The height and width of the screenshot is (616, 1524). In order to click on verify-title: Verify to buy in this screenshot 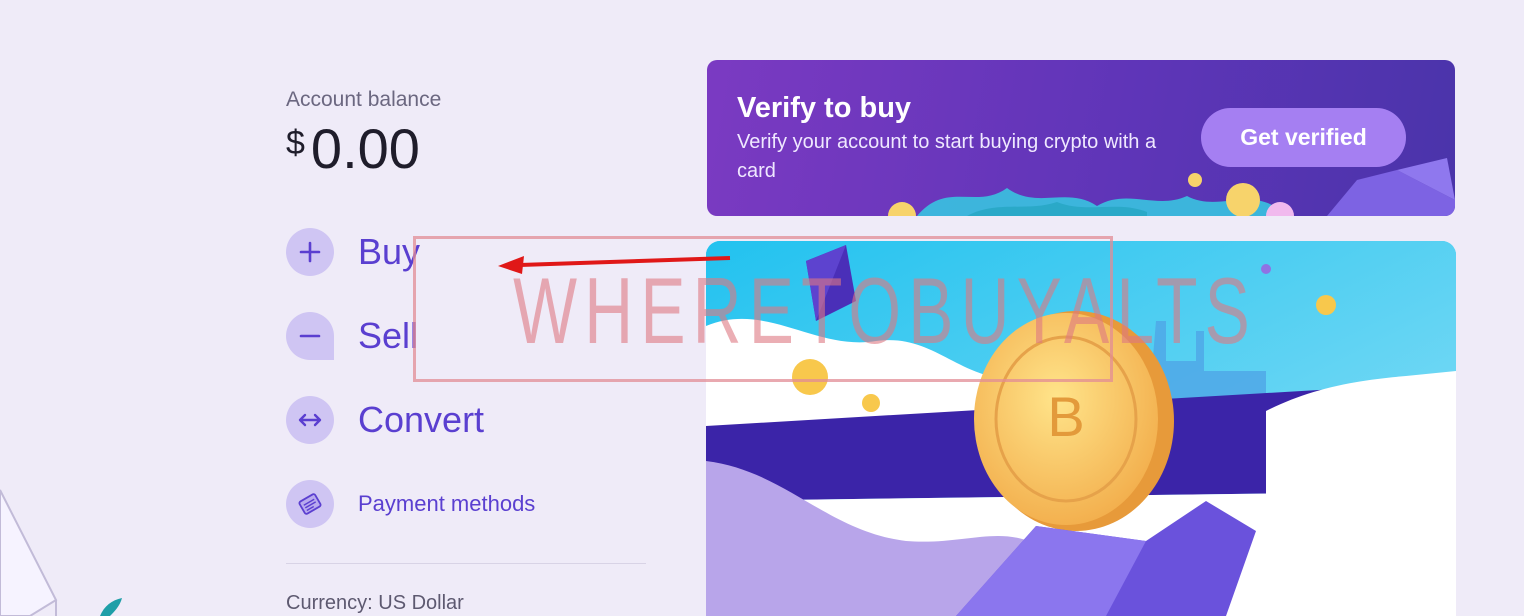, I will do `click(824, 108)`.